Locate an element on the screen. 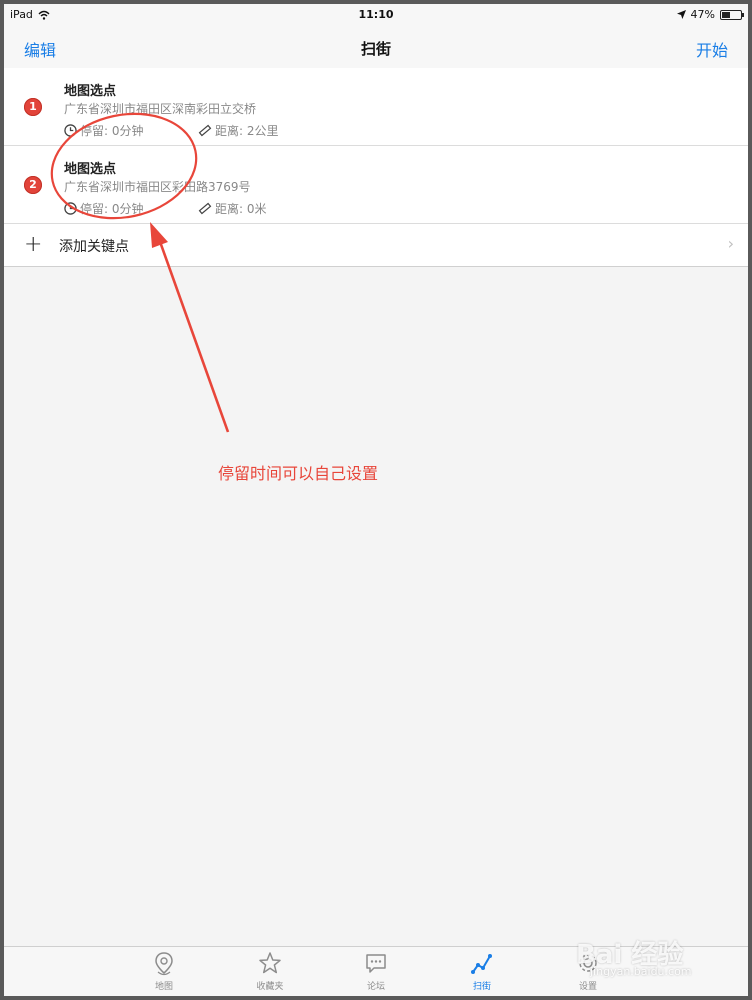 The image size is (752, 1000). baidu-watermark-url: jingyan.baidu.com is located at coordinates (641, 971).